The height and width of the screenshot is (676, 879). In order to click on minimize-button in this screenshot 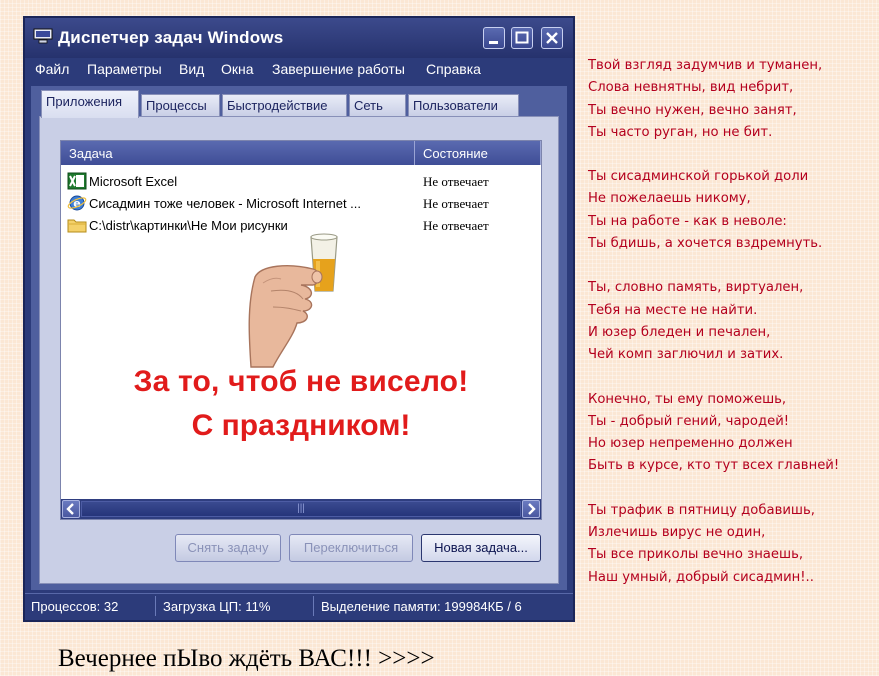, I will do `click(494, 38)`.